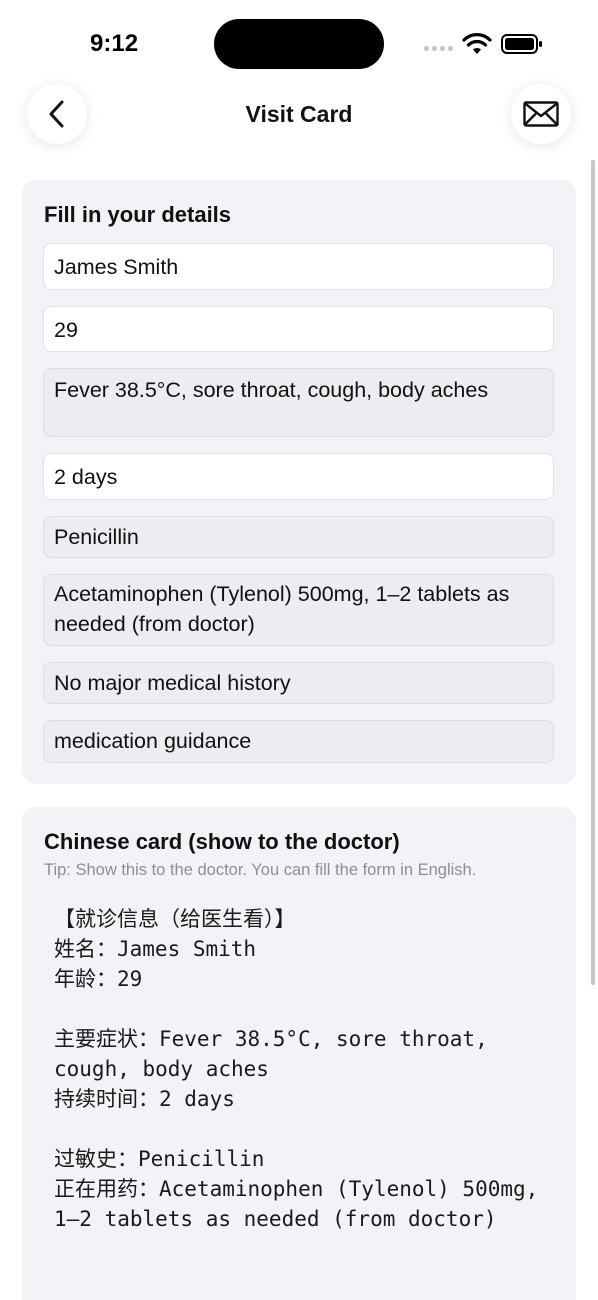  I want to click on card-line: 年龄：29, so click(98, 979).